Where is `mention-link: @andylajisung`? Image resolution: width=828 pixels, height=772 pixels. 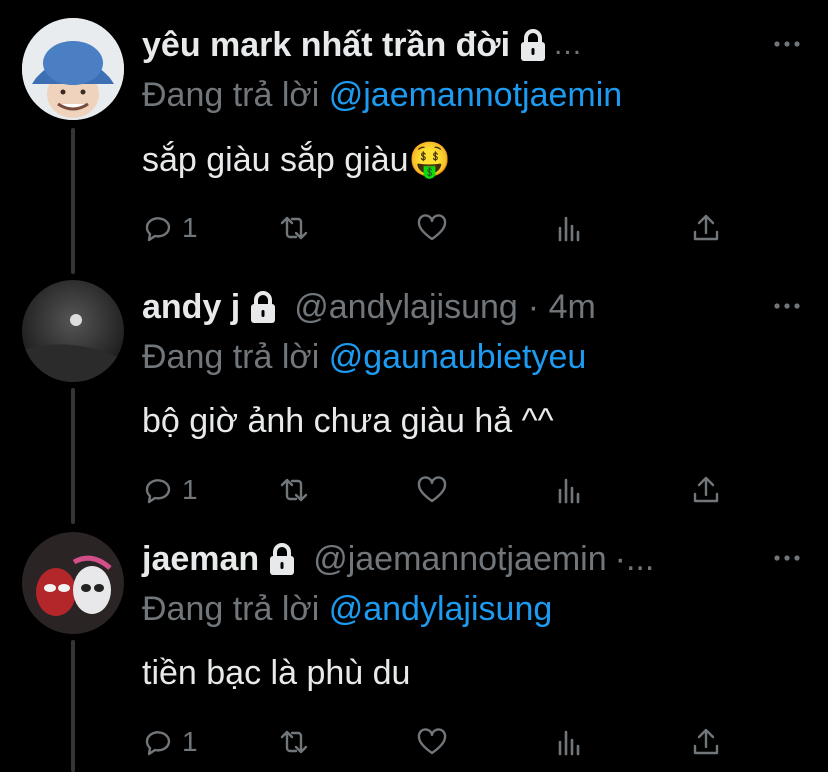 mention-link: @andylajisung is located at coordinates (441, 609).